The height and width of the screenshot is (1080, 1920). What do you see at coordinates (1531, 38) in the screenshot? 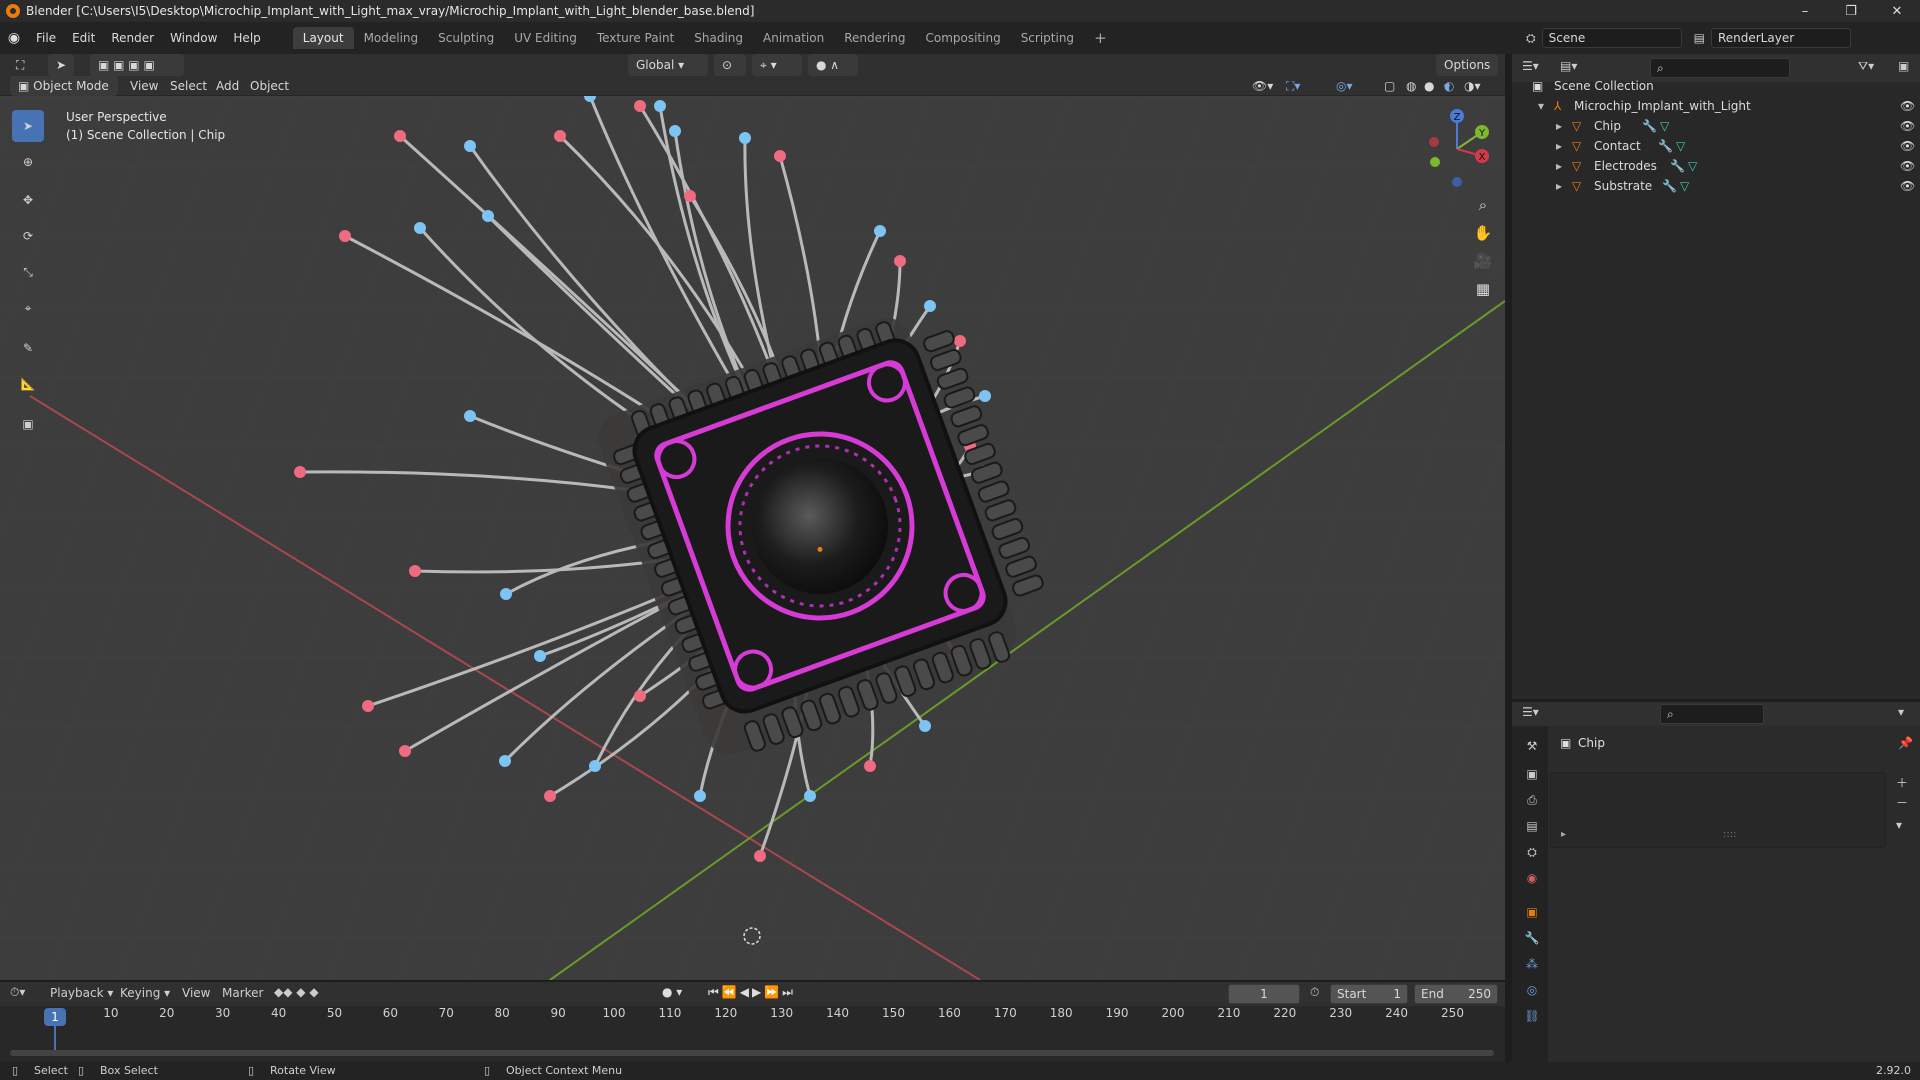
I see `scene-icon: ⛭` at bounding box center [1531, 38].